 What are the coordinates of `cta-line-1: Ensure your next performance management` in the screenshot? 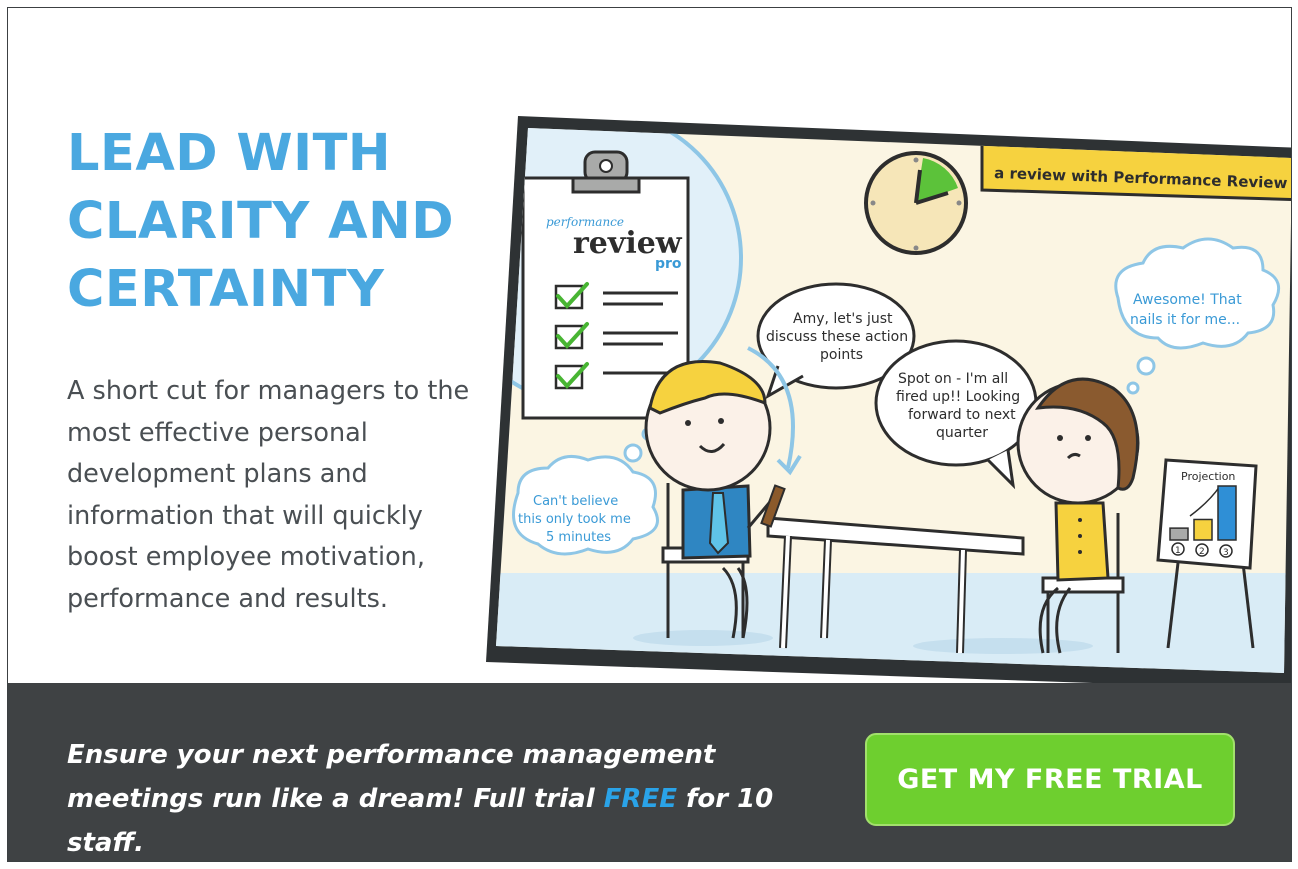 It's located at (391, 755).